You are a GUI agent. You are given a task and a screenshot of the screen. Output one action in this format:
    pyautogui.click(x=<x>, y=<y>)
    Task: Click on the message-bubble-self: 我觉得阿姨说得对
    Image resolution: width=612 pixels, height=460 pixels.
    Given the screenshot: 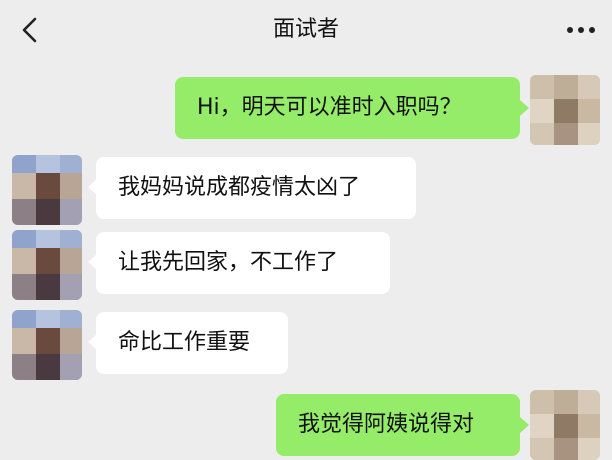 What is the action you would take?
    pyautogui.click(x=398, y=425)
    